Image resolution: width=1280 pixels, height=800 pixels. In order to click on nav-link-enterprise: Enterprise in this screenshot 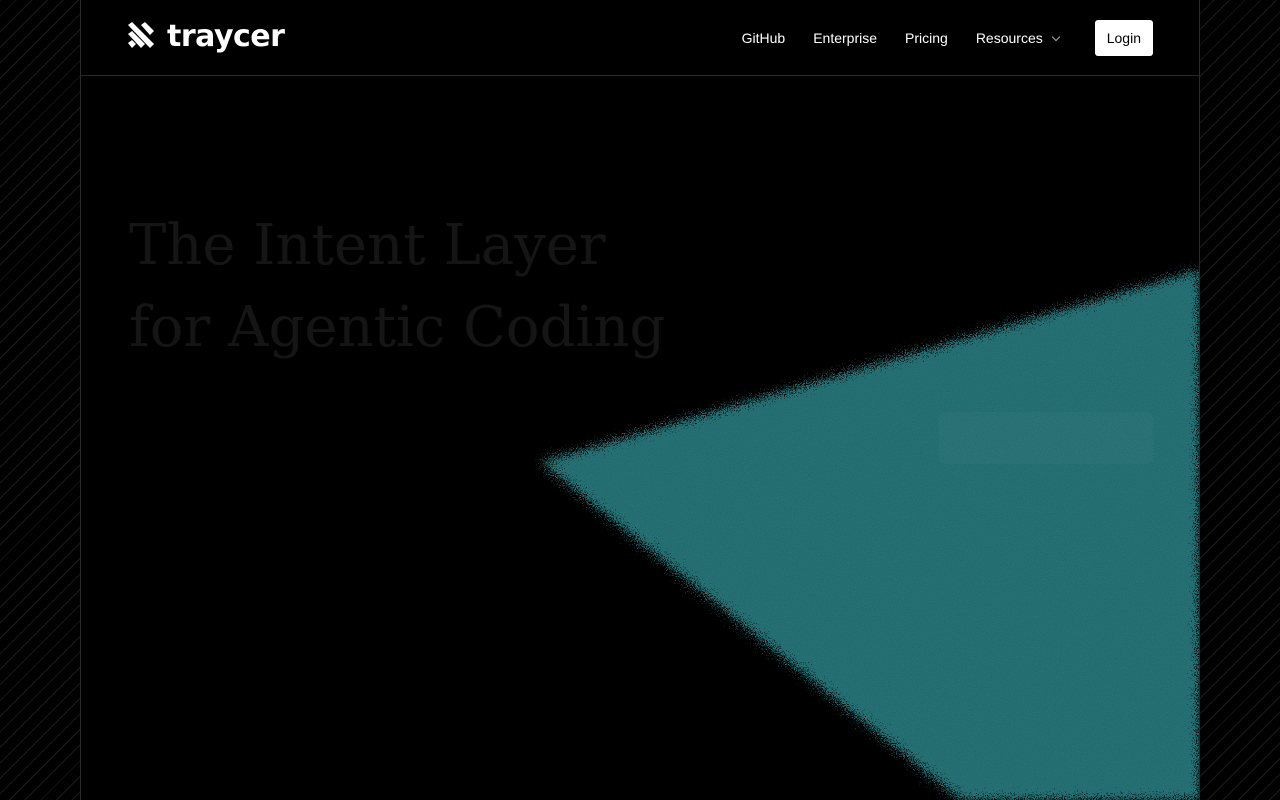, I will do `click(845, 38)`.